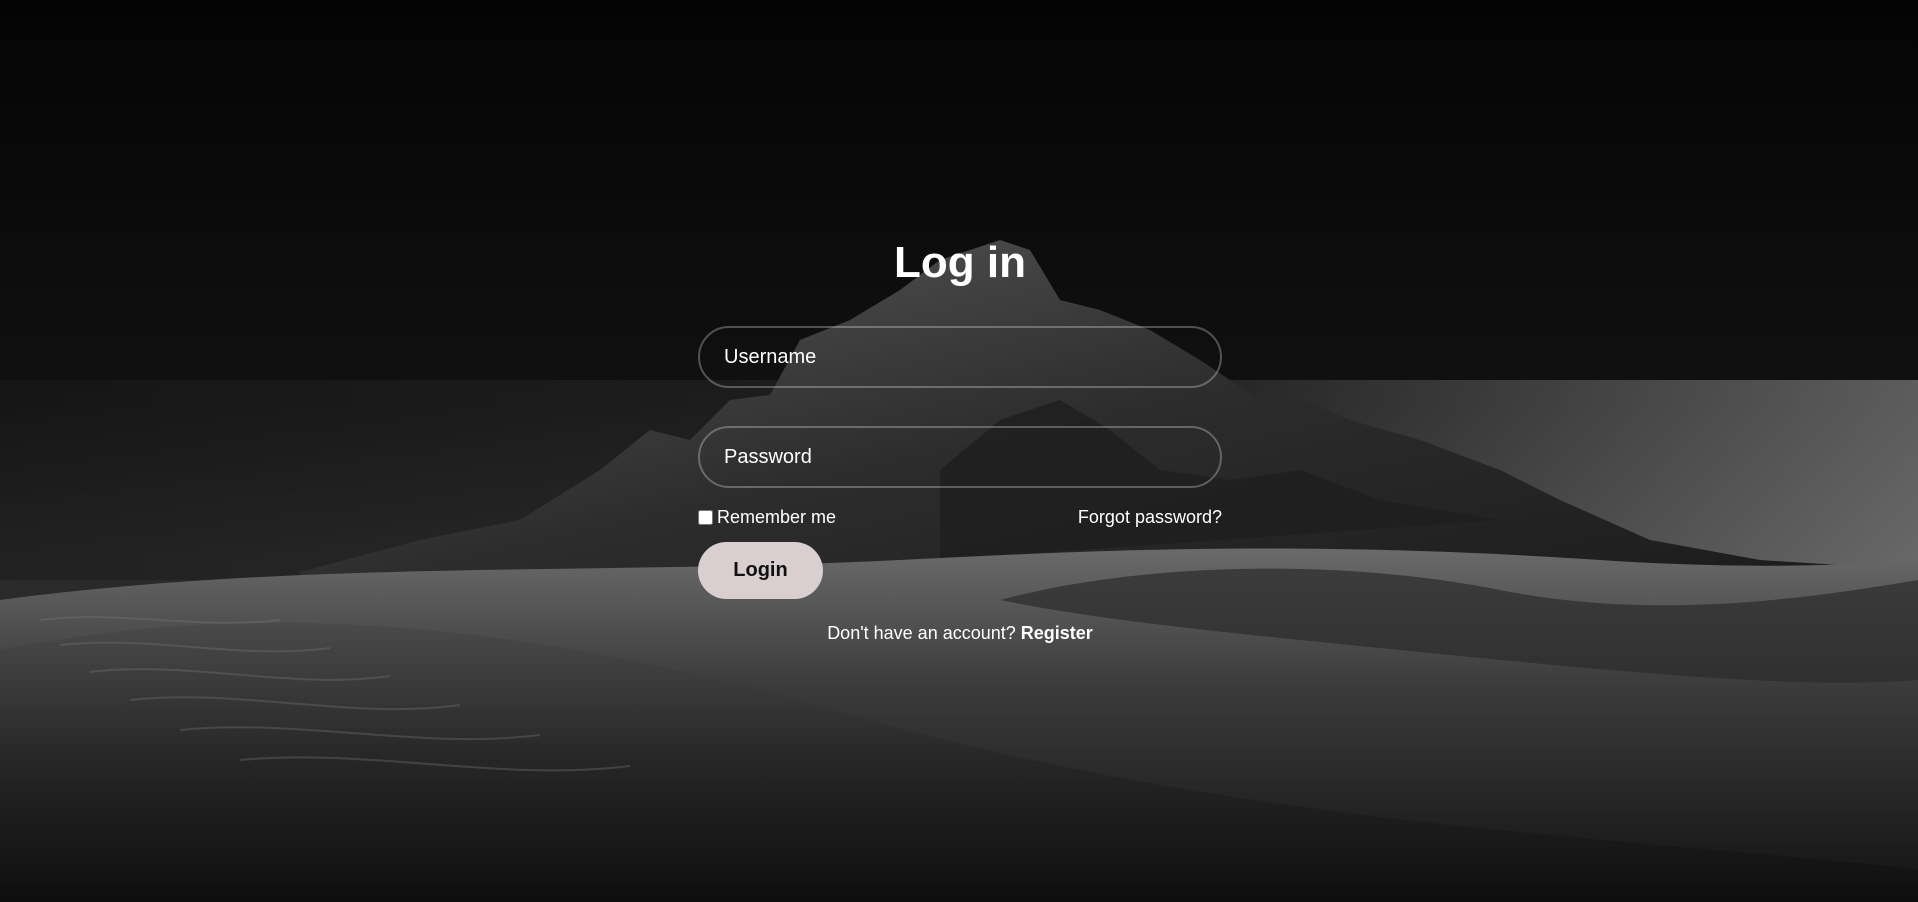 Image resolution: width=1918 pixels, height=902 pixels. I want to click on password-input, so click(960, 457).